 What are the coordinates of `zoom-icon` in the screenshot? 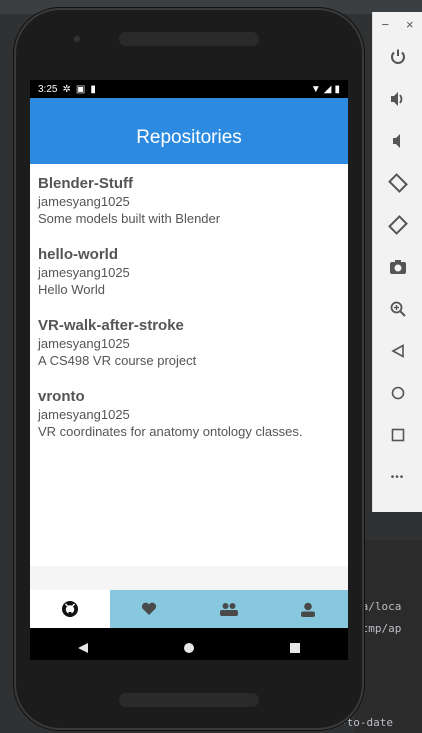 It's located at (398, 309).